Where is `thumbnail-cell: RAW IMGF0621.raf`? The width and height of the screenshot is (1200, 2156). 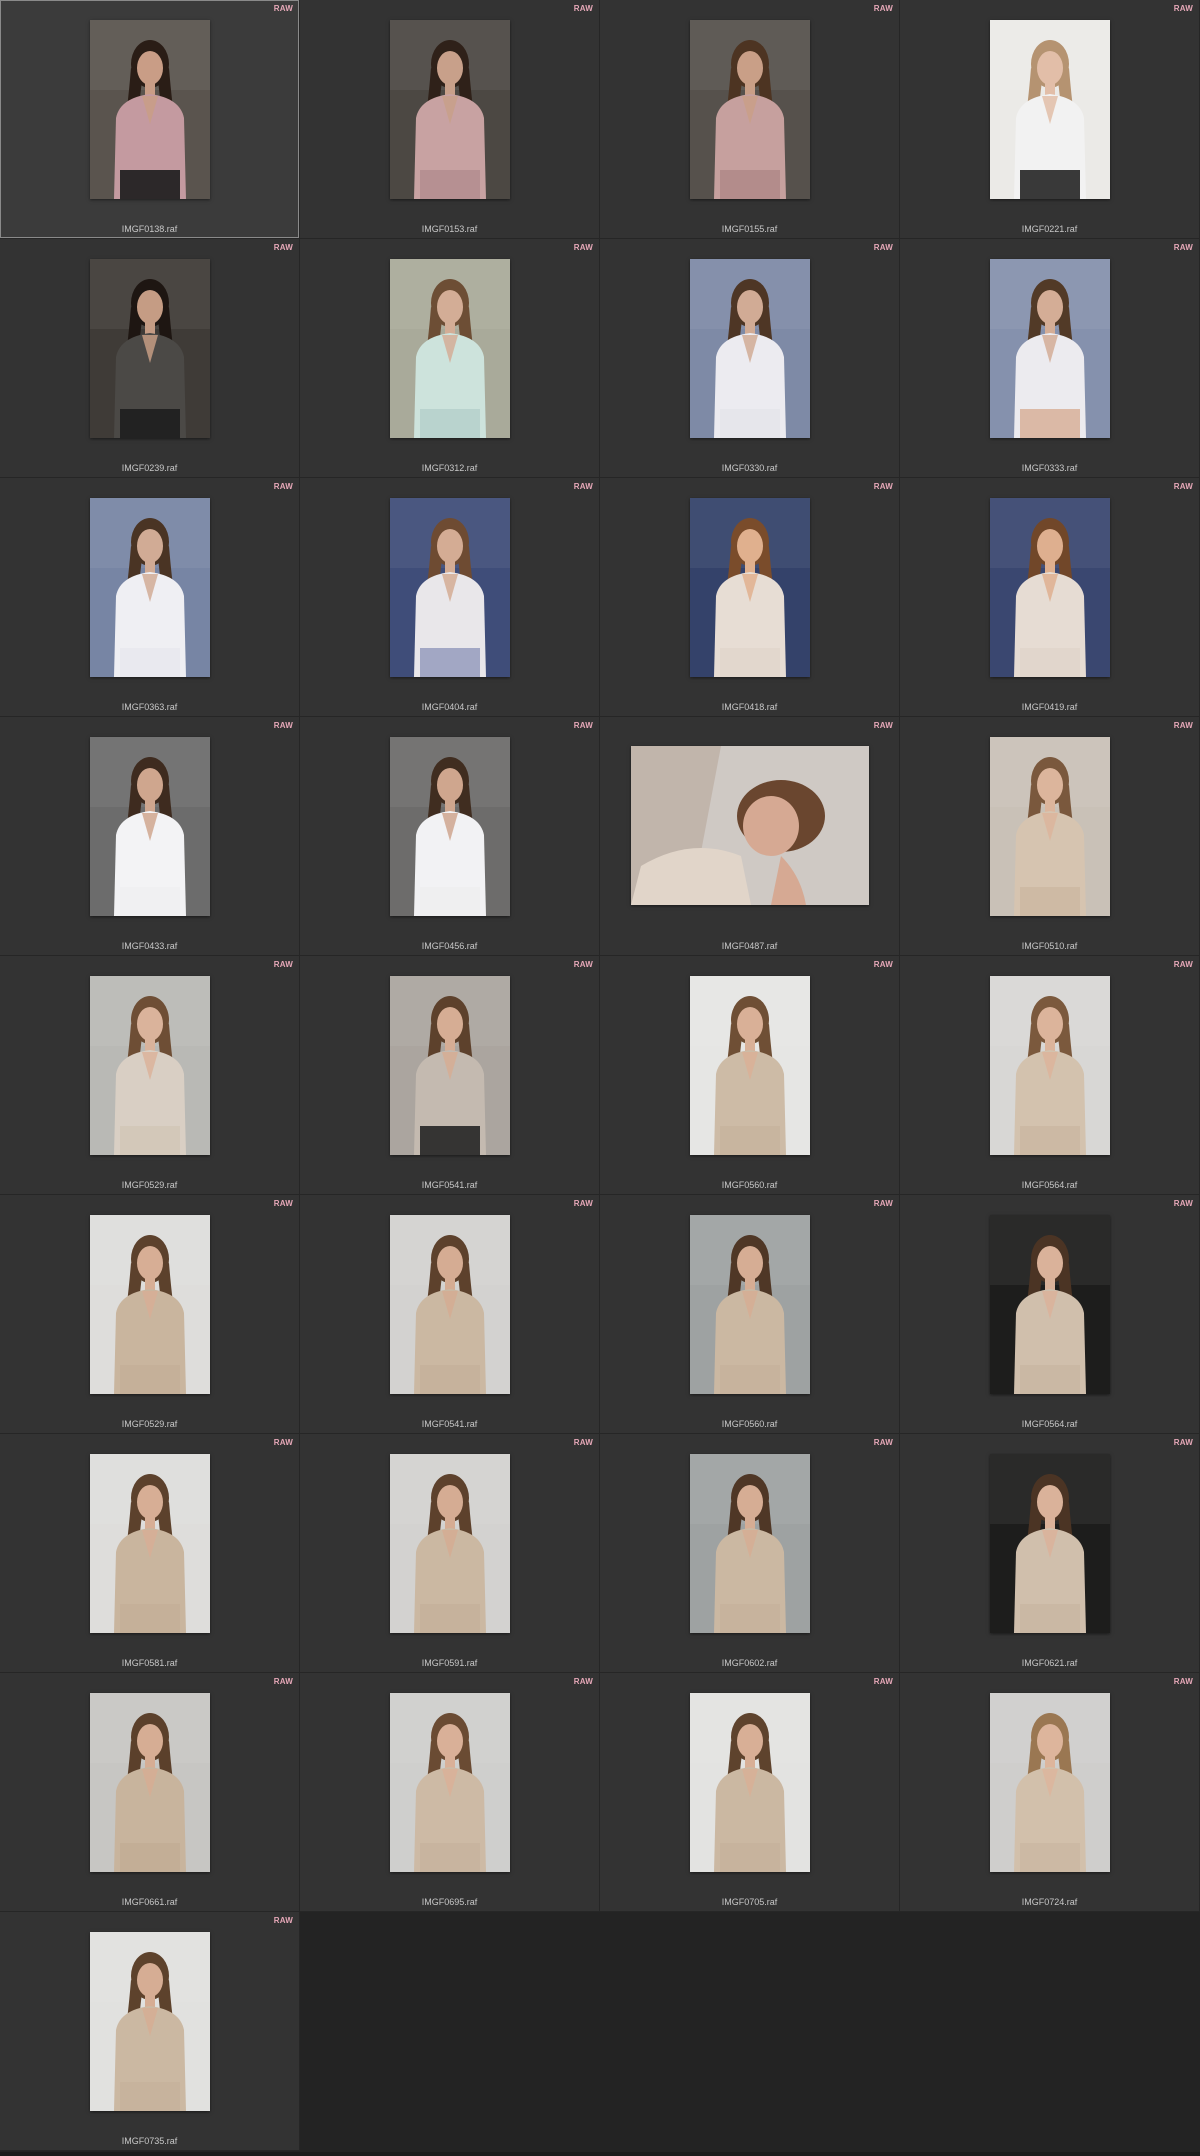
thumbnail-cell: RAW IMGF0621.raf is located at coordinates (1050, 1553).